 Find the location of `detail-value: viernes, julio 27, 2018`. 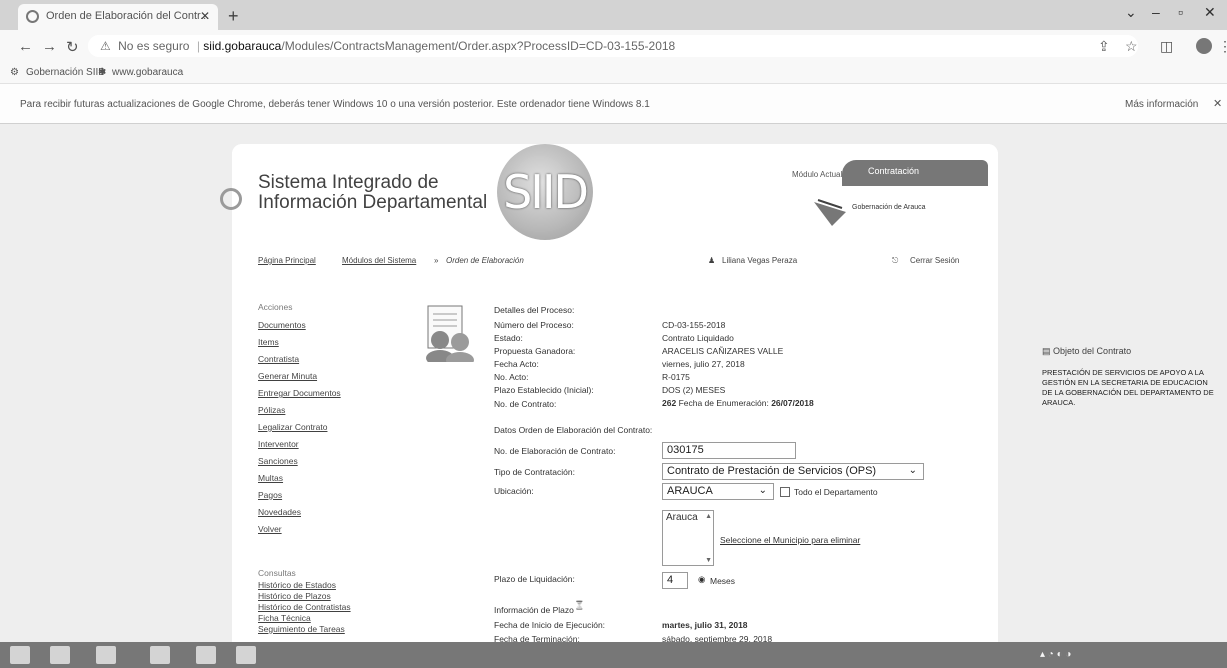

detail-value: viernes, julio 27, 2018 is located at coordinates (703, 364).